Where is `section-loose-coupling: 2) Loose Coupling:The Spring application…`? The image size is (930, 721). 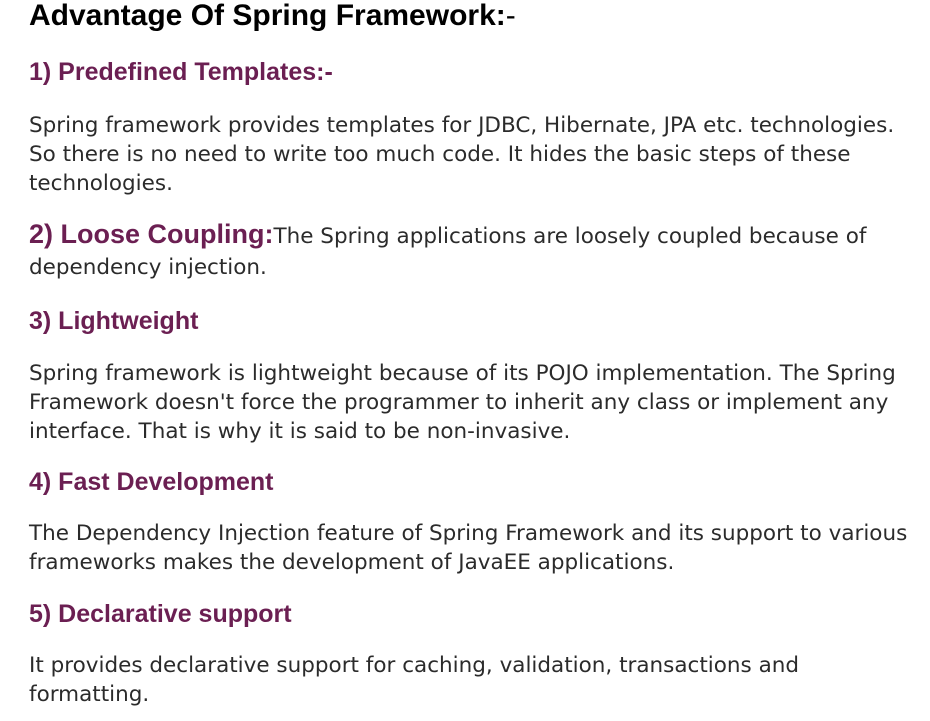 section-loose-coupling: 2) Loose Coupling:The Spring application… is located at coordinates (474, 251).